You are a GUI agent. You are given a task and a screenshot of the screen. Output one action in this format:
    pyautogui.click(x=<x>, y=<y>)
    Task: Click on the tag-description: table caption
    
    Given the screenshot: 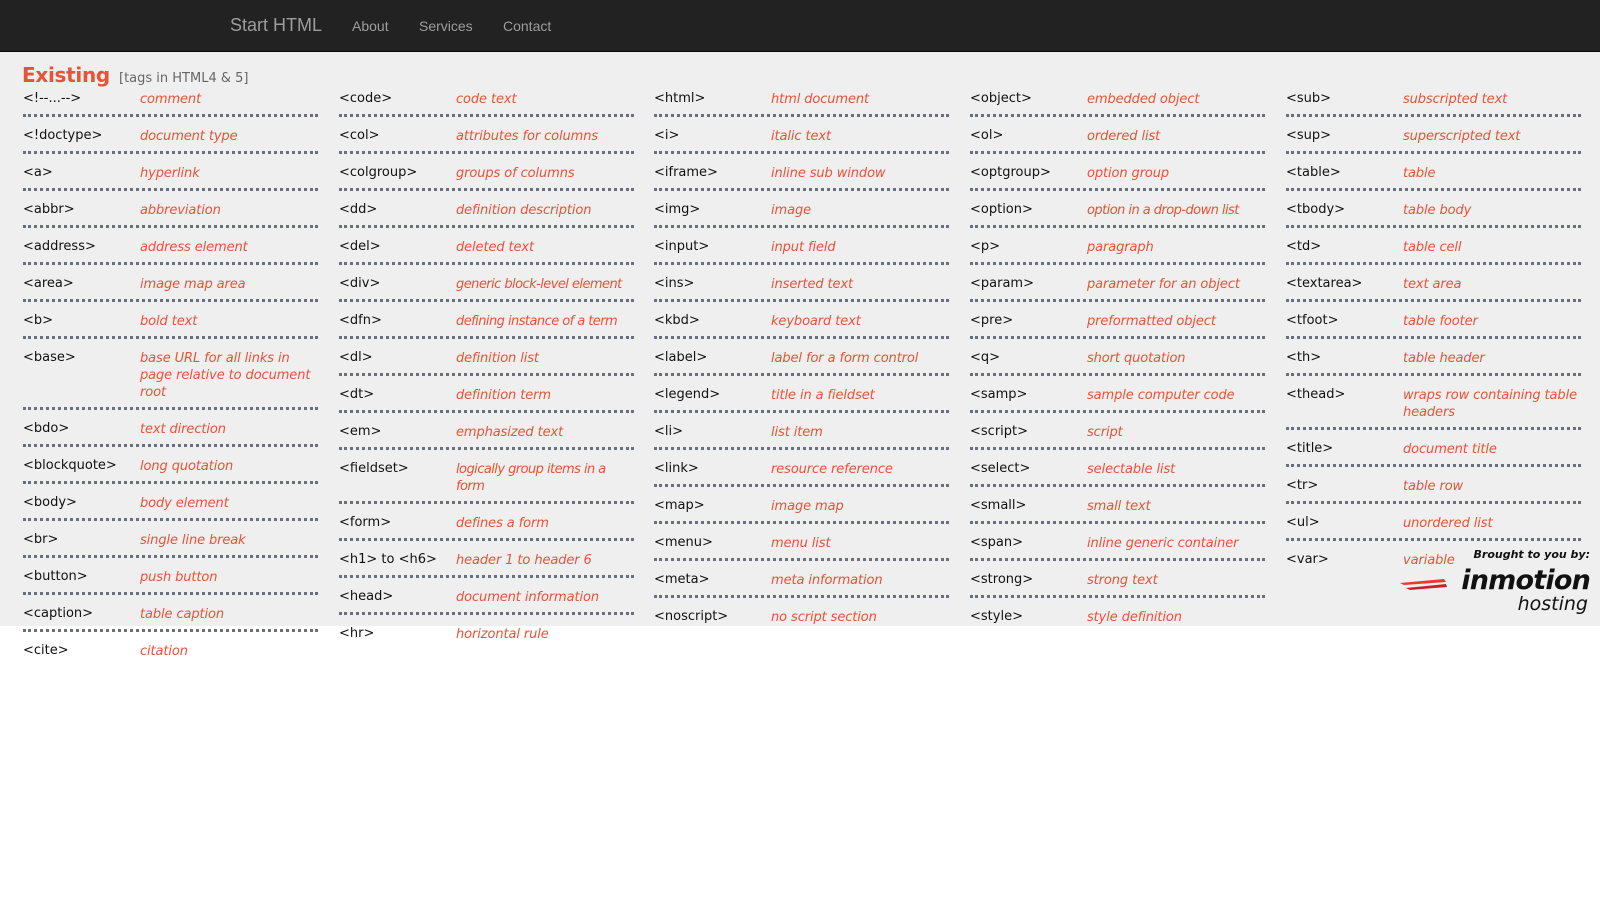 What is the action you would take?
    pyautogui.click(x=182, y=614)
    